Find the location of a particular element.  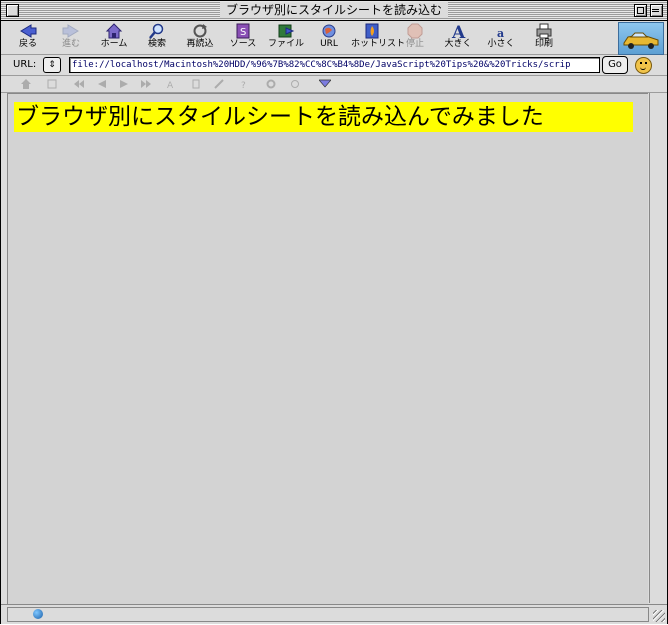

settings-small-icon is located at coordinates (271, 84).